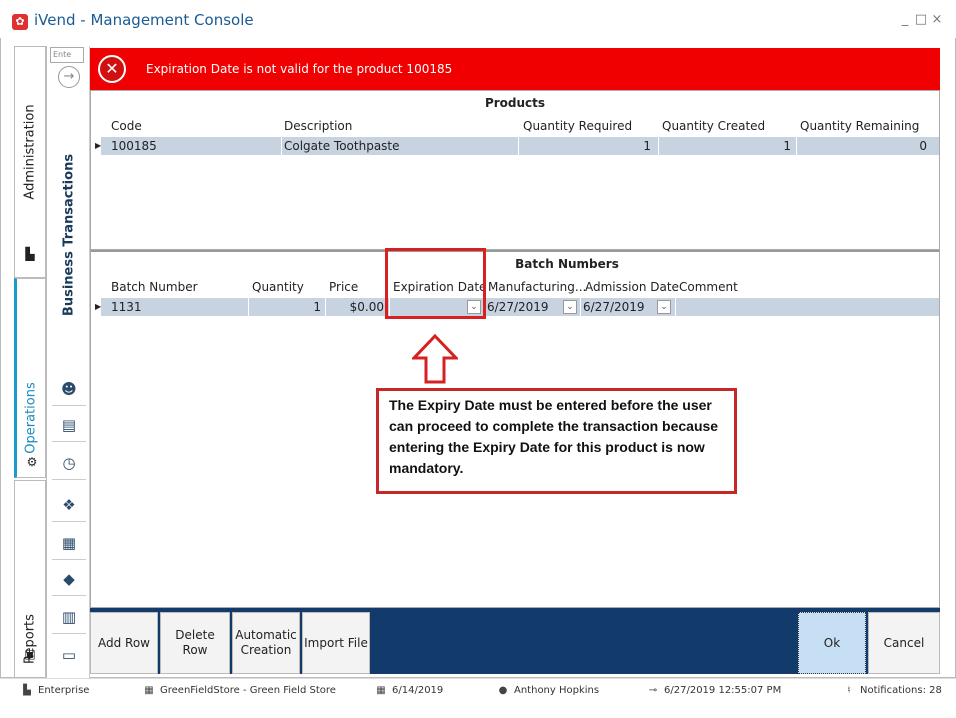 The height and width of the screenshot is (718, 956). What do you see at coordinates (921, 19) in the screenshot?
I see `maximize-button: □` at bounding box center [921, 19].